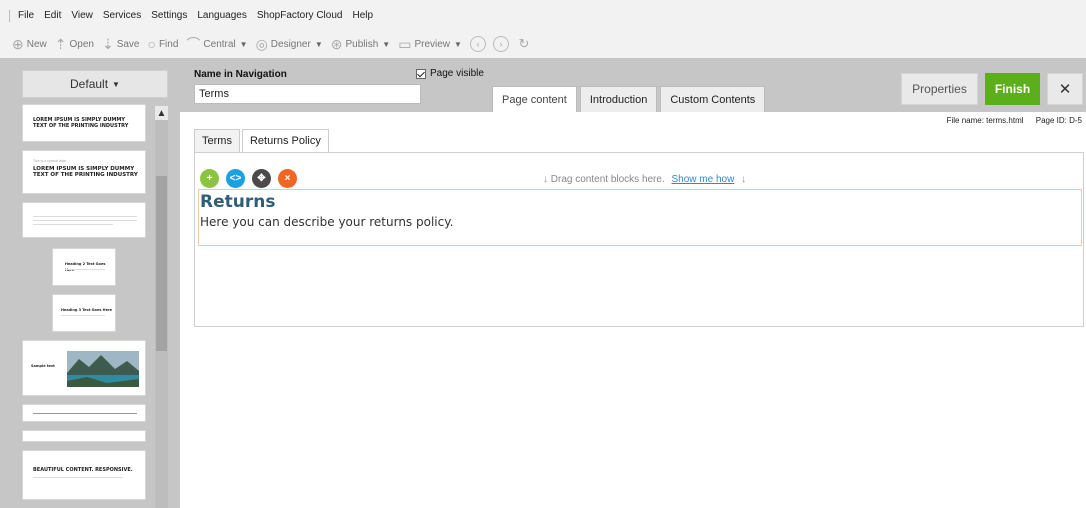  Describe the element at coordinates (222, 15) in the screenshot. I see `menu-languages: Languages` at that location.